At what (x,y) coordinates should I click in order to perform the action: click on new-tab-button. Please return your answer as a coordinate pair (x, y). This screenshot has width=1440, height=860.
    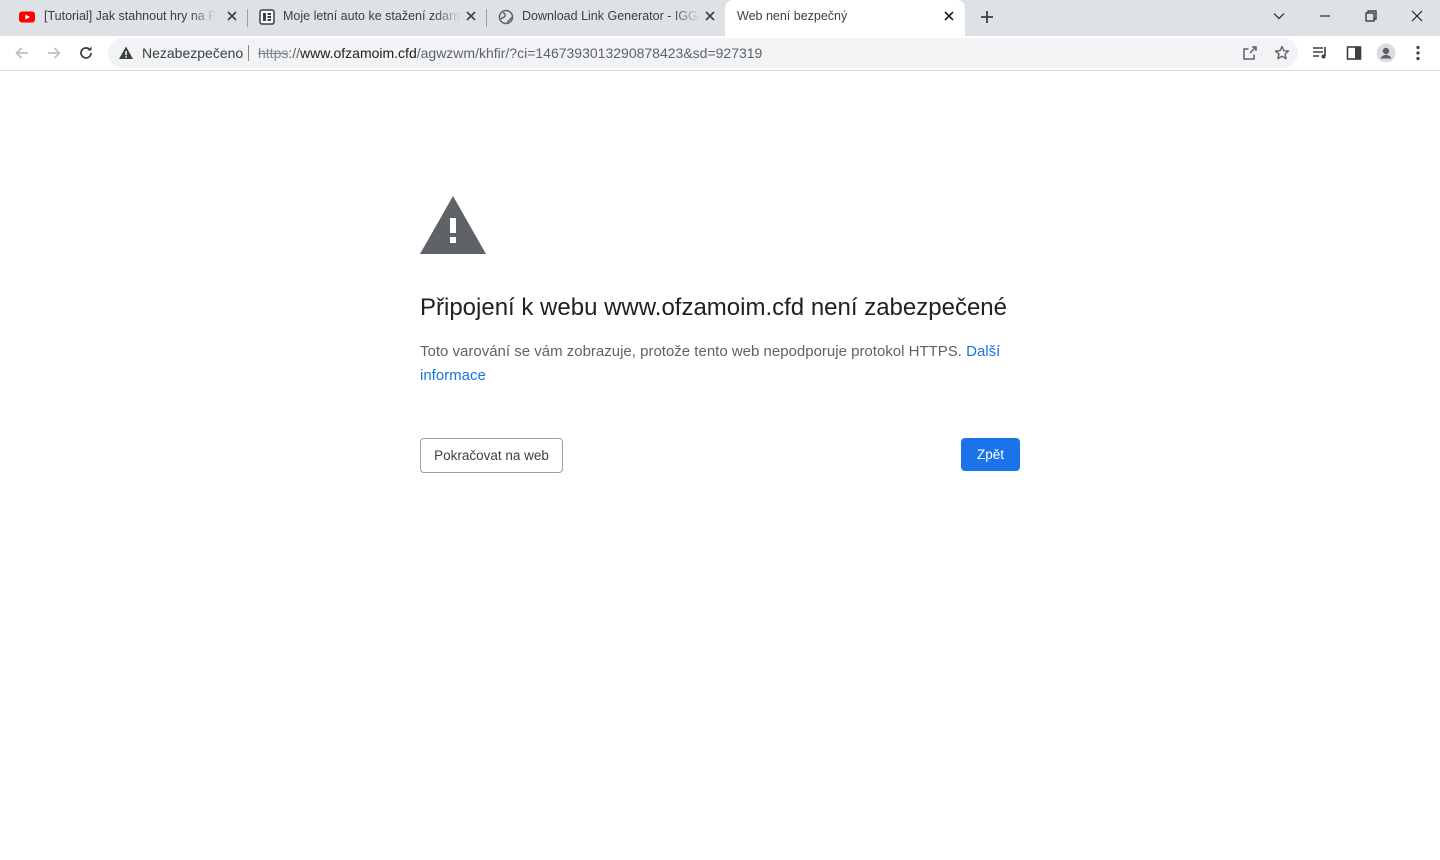
    Looking at the image, I should click on (987, 17).